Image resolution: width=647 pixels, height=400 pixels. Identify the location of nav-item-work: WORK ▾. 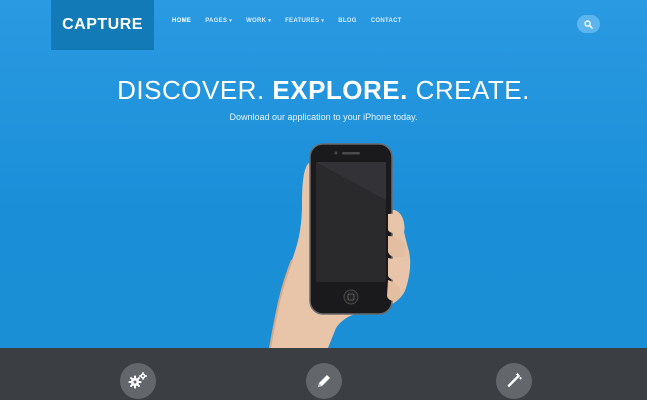
(258, 21).